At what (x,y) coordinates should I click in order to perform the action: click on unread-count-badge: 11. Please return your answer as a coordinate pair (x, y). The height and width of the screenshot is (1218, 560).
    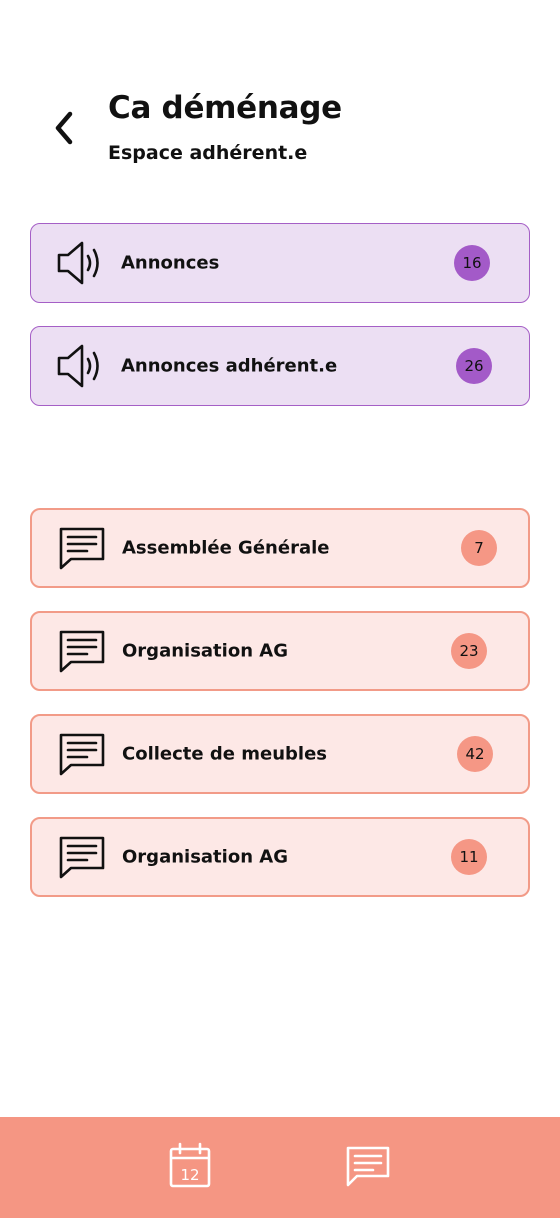
    Looking at the image, I should click on (469, 857).